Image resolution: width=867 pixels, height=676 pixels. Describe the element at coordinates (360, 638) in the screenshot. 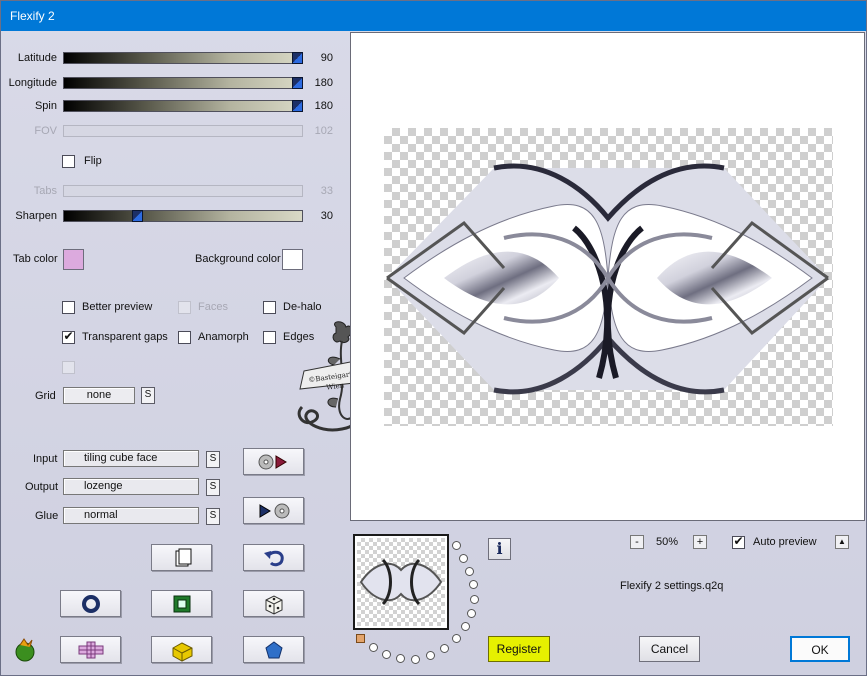

I see `orbit-start-marker` at that location.